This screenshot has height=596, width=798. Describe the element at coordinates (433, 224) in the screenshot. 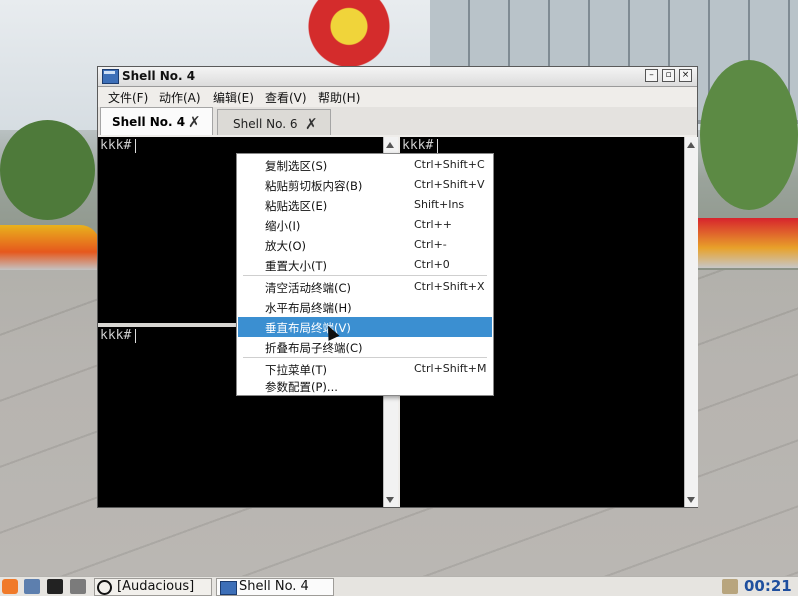

I see `menu-item-shortcut: Ctrl++` at that location.